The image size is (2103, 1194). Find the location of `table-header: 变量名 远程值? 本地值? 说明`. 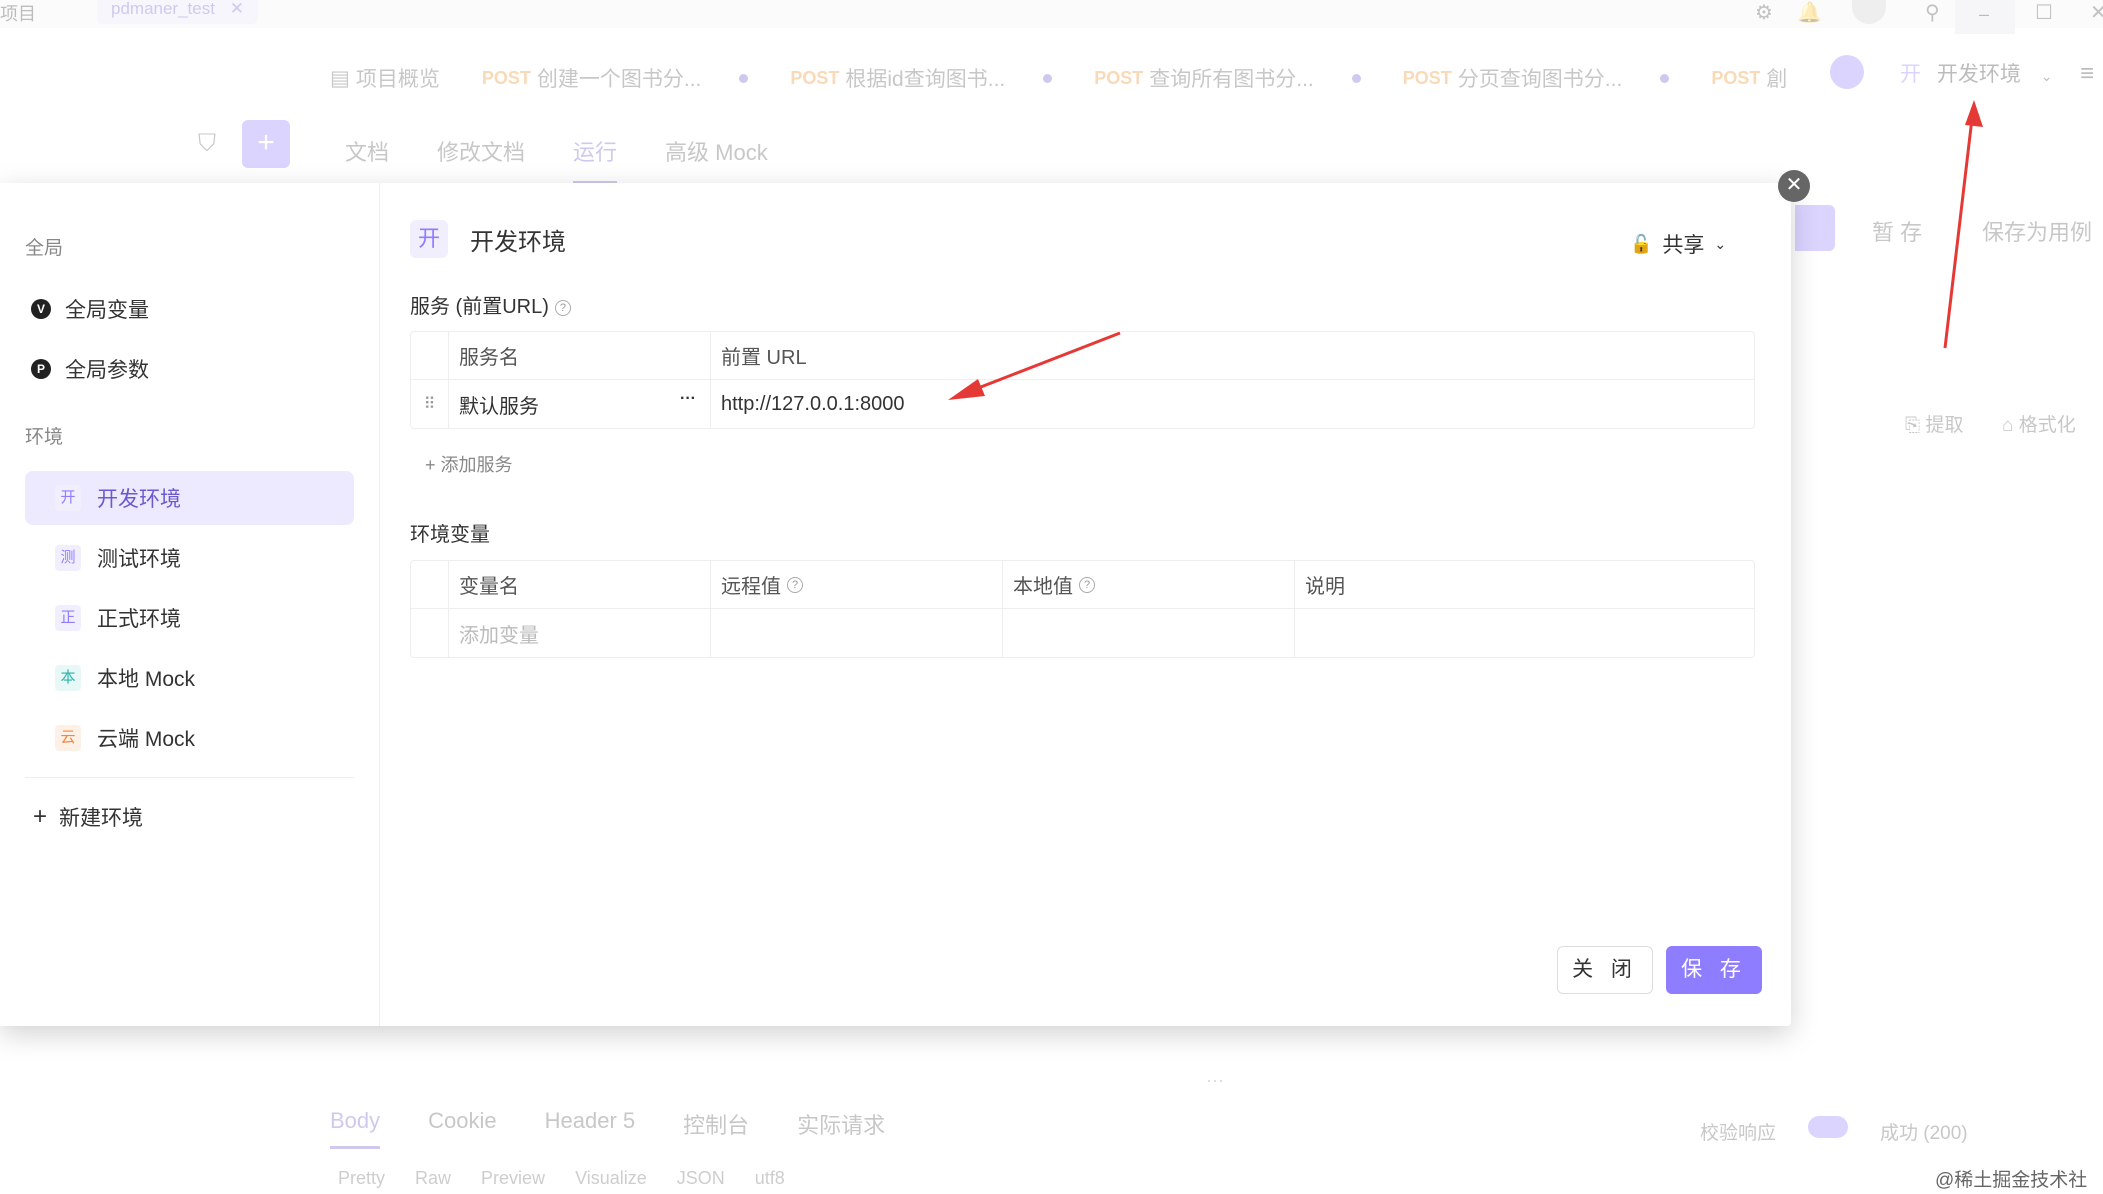

table-header: 变量名 远程值? 本地值? 说明 is located at coordinates (1082, 585).